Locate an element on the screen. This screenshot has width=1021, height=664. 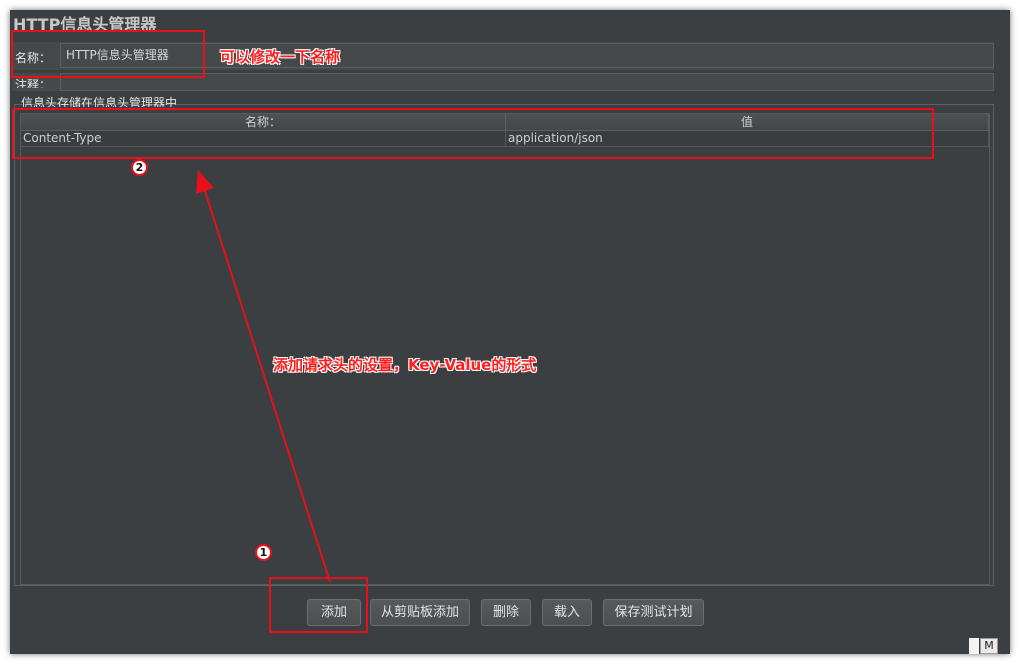
annotation-rename-hint: 可以修改一下名称 is located at coordinates (280, 57).